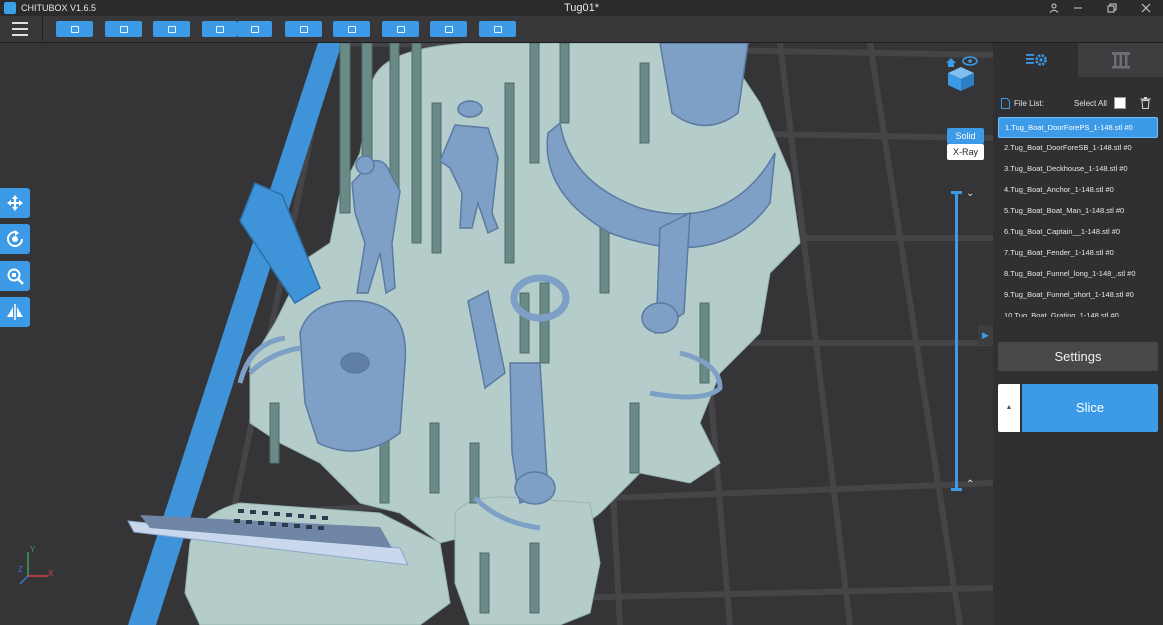  What do you see at coordinates (1078, 169) in the screenshot?
I see `file-list-item: 3.Tug_Boat_Deckhouse_1-148.stl #0` at bounding box center [1078, 169].